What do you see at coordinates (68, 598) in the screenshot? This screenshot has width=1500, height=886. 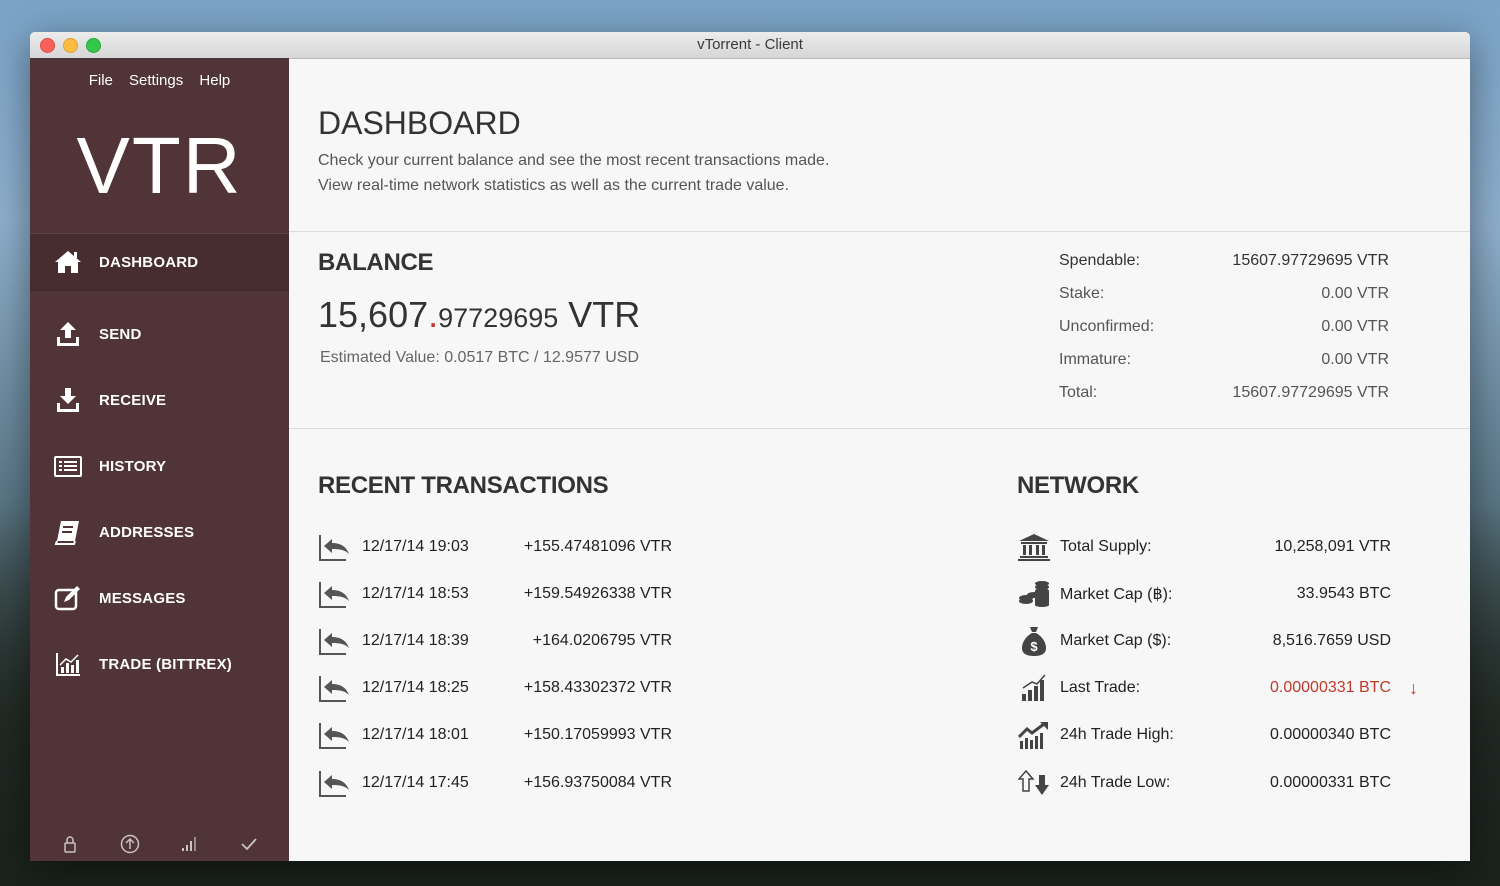 I see `edit-message-icon` at bounding box center [68, 598].